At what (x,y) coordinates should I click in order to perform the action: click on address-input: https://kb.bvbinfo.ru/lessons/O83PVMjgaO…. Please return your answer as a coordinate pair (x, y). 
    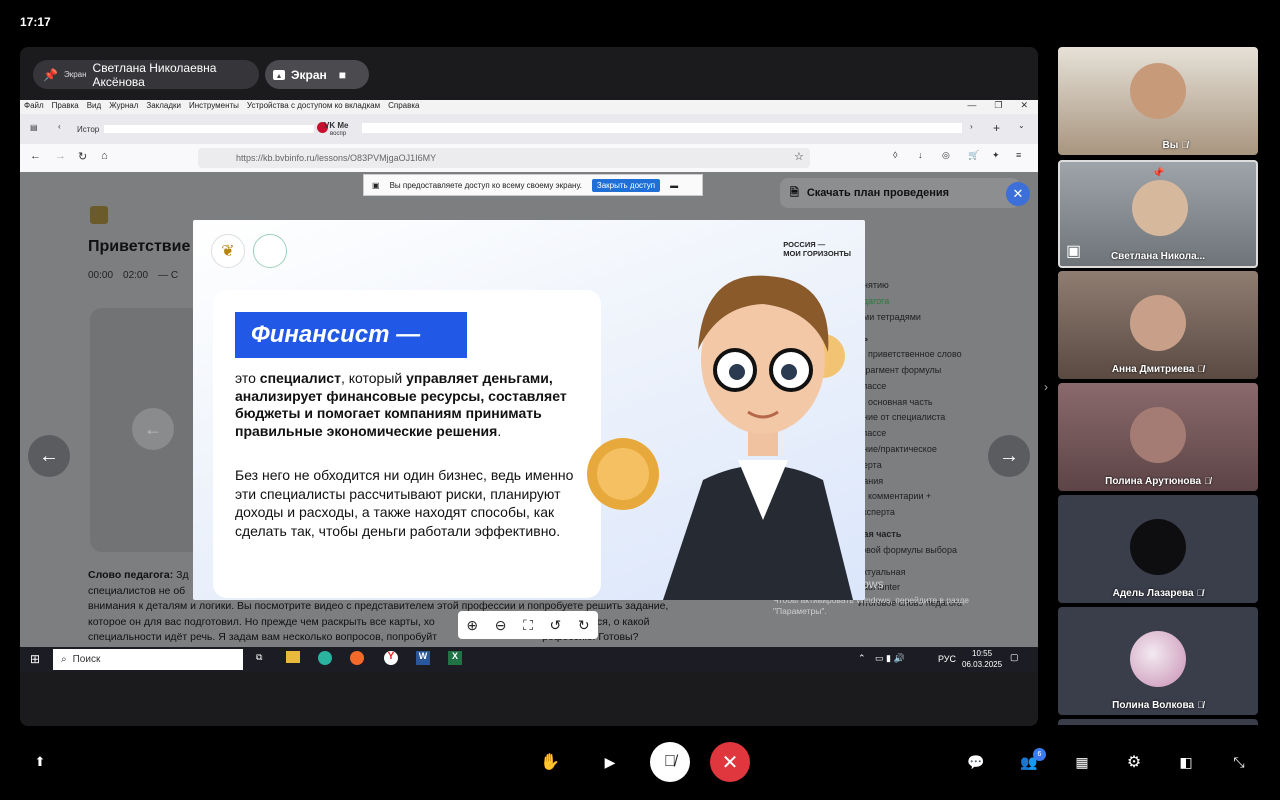
    Looking at the image, I should click on (504, 158).